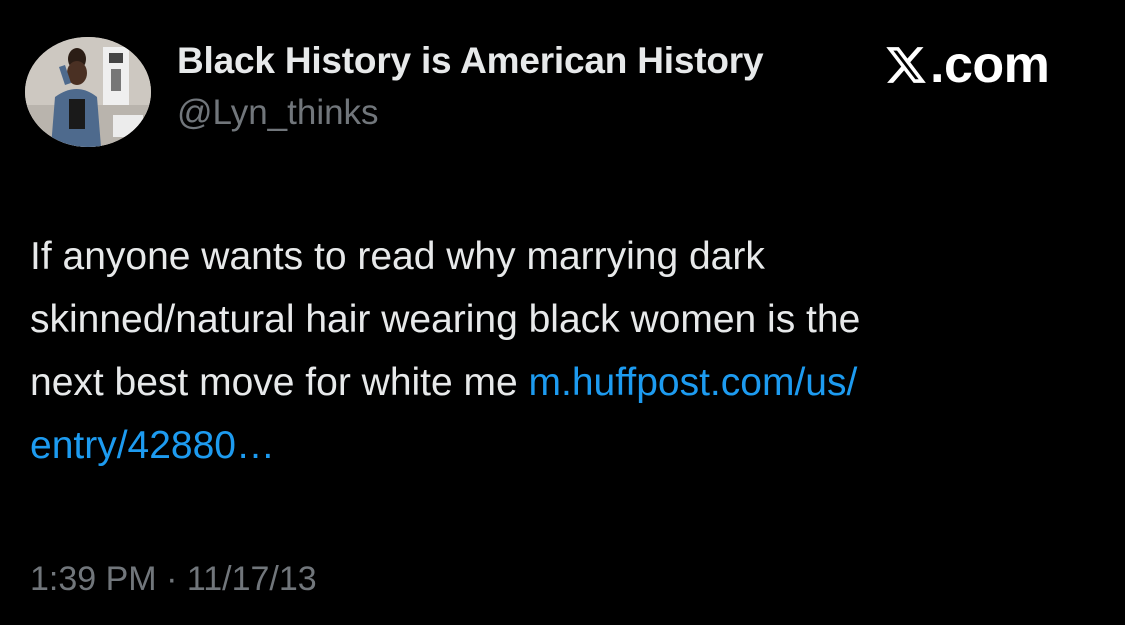 This screenshot has width=1125, height=625. Describe the element at coordinates (990, 65) in the screenshot. I see `brand-domain: .com` at that location.